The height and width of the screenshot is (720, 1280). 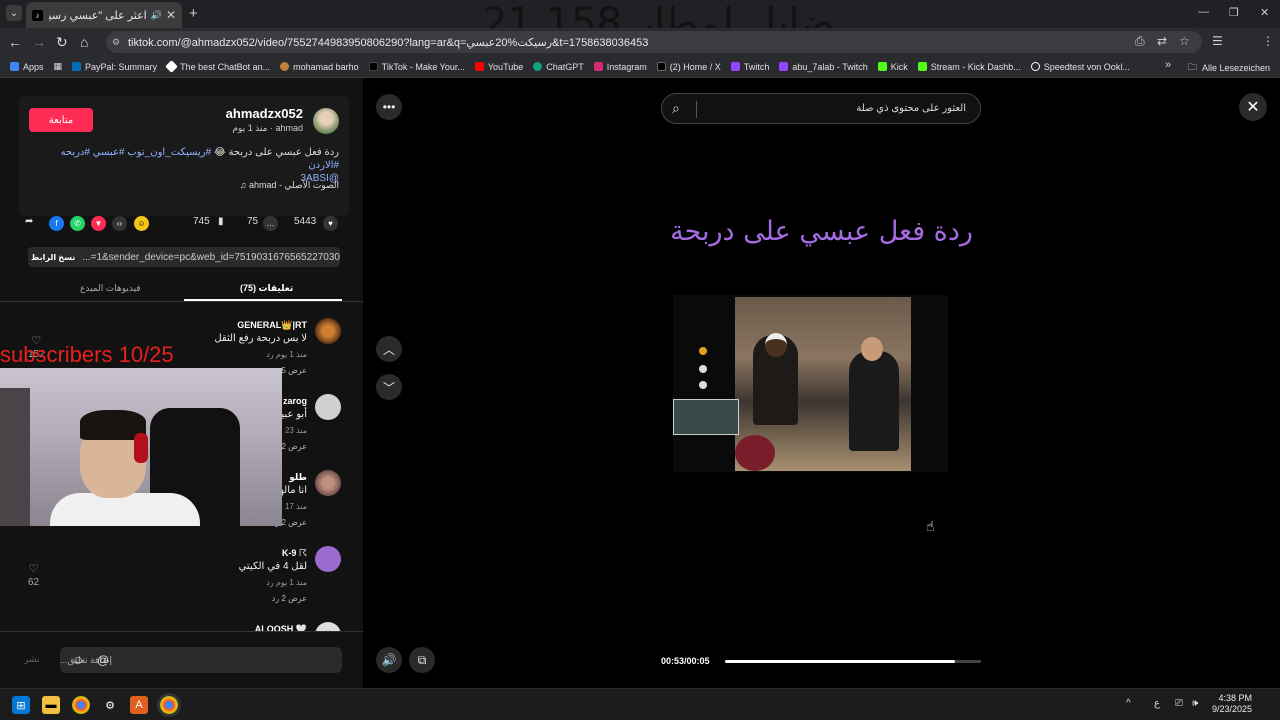 What do you see at coordinates (298, 477) in the screenshot?
I see `comment-author: طلو` at bounding box center [298, 477].